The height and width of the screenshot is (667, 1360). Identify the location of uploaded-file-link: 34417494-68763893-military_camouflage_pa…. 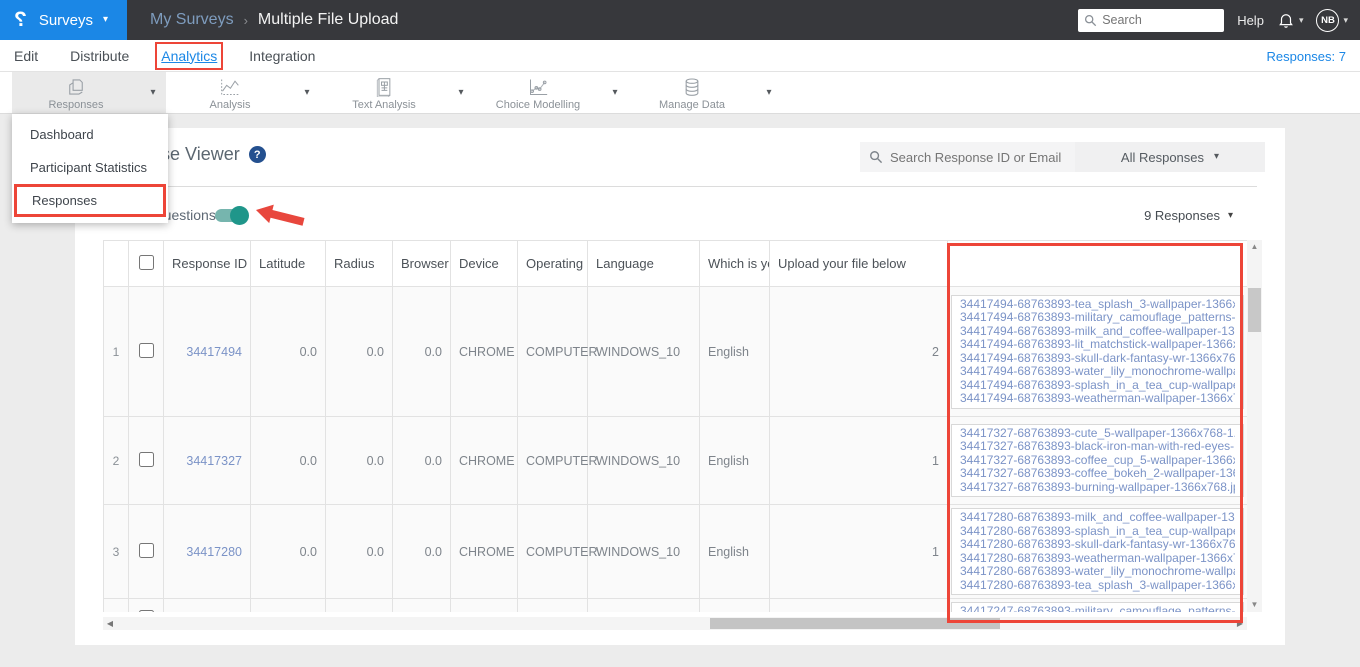
(1097, 318).